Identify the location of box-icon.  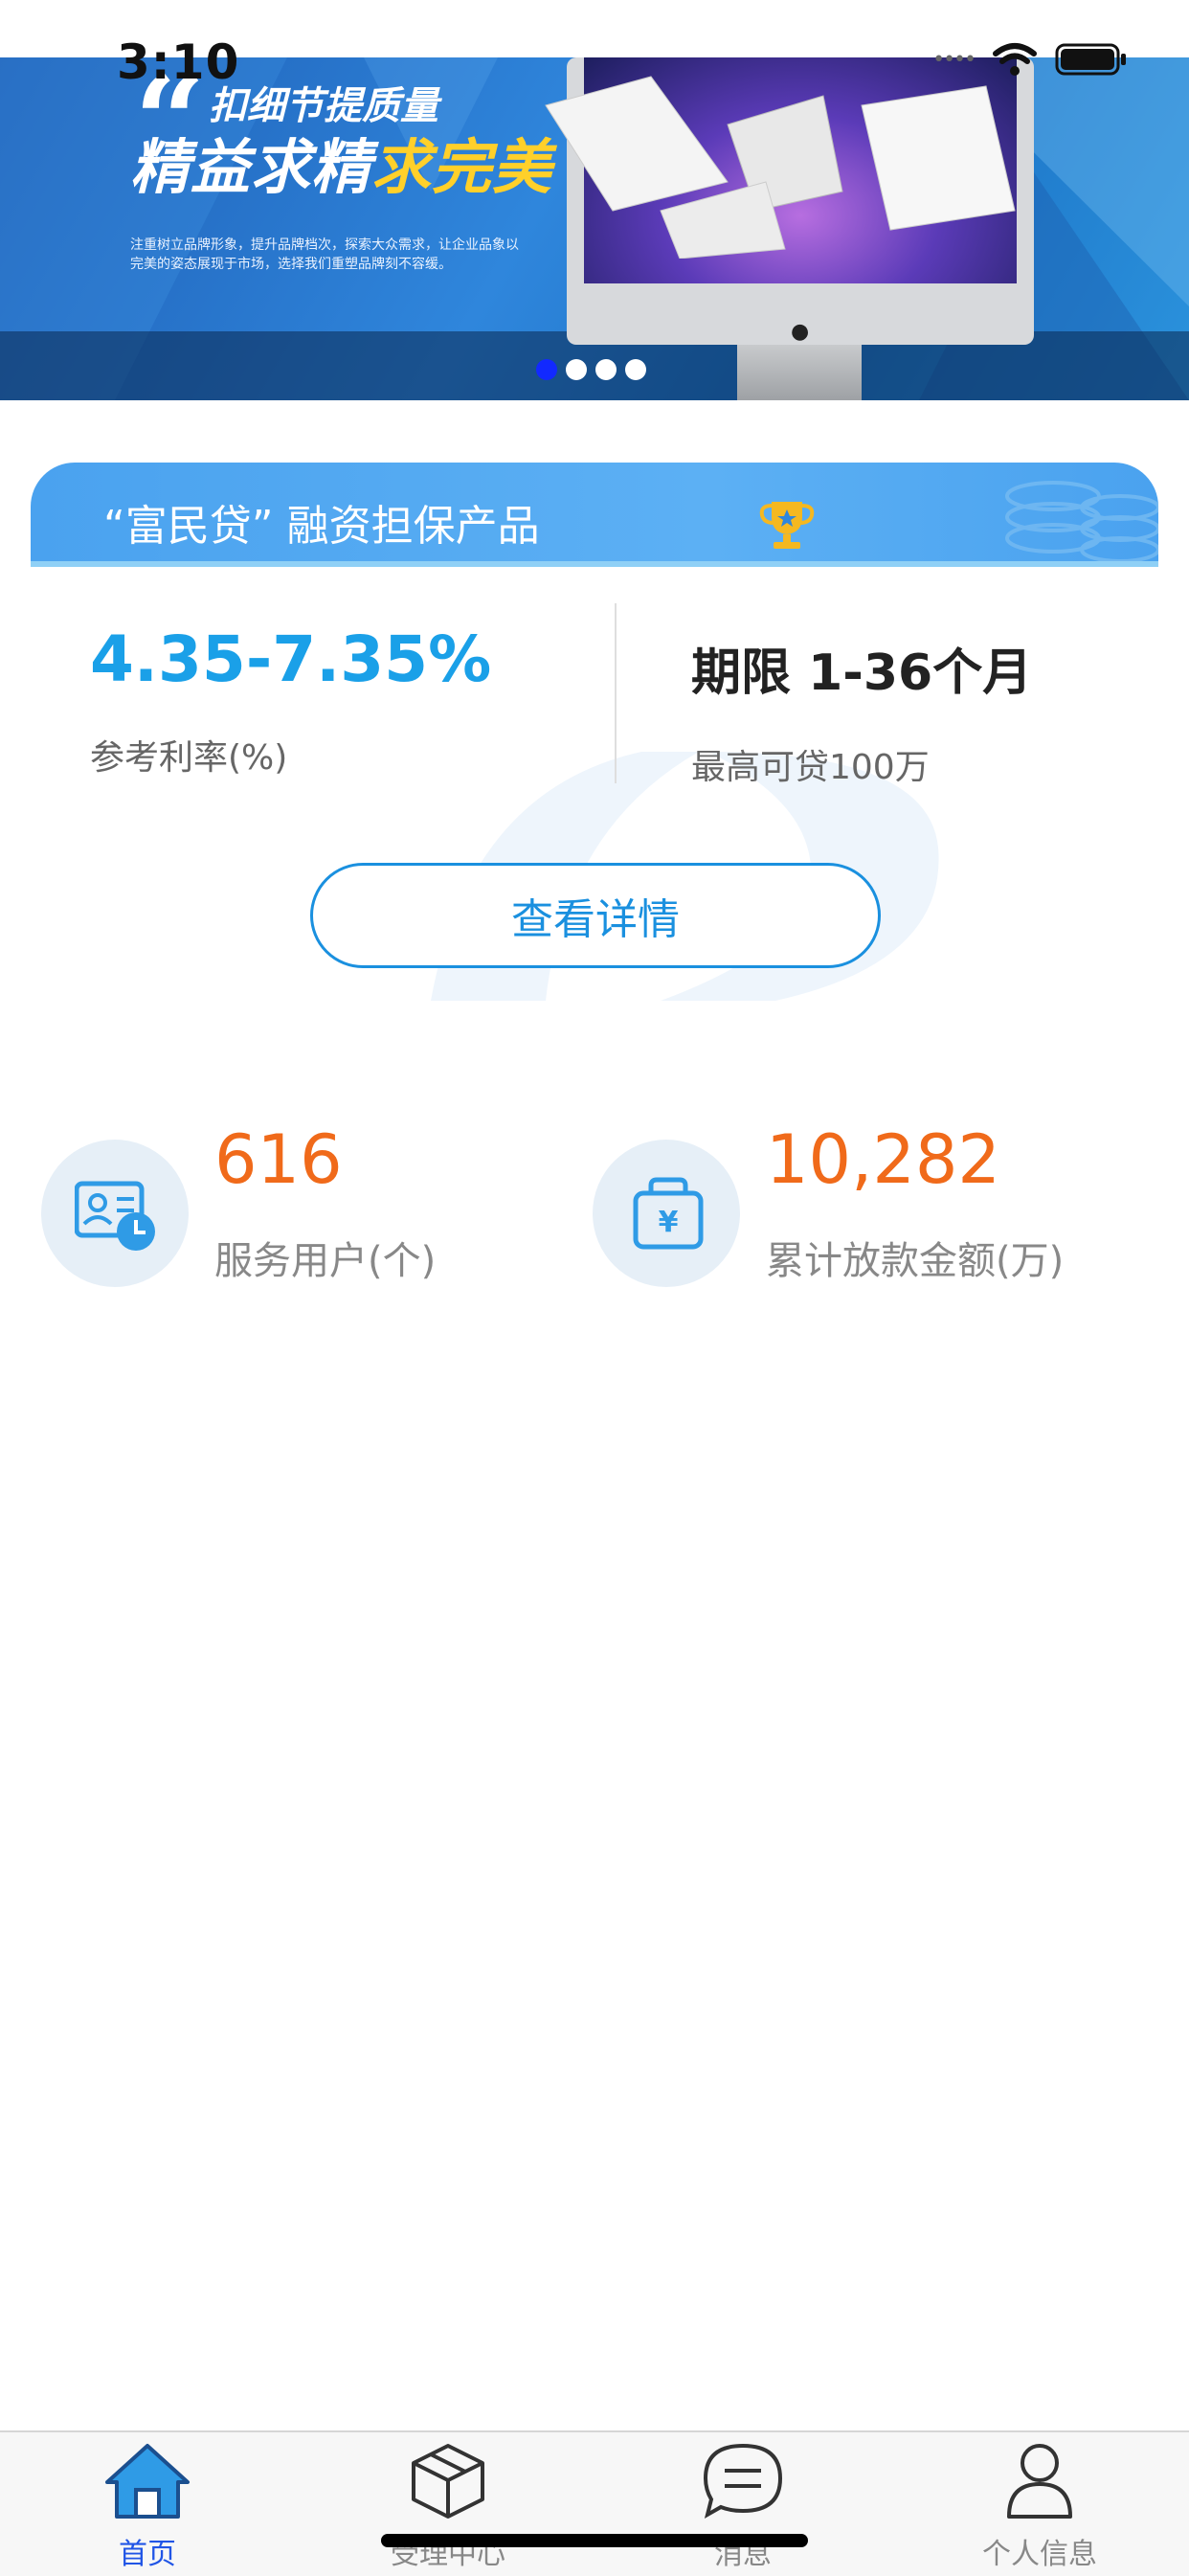
(448, 2481).